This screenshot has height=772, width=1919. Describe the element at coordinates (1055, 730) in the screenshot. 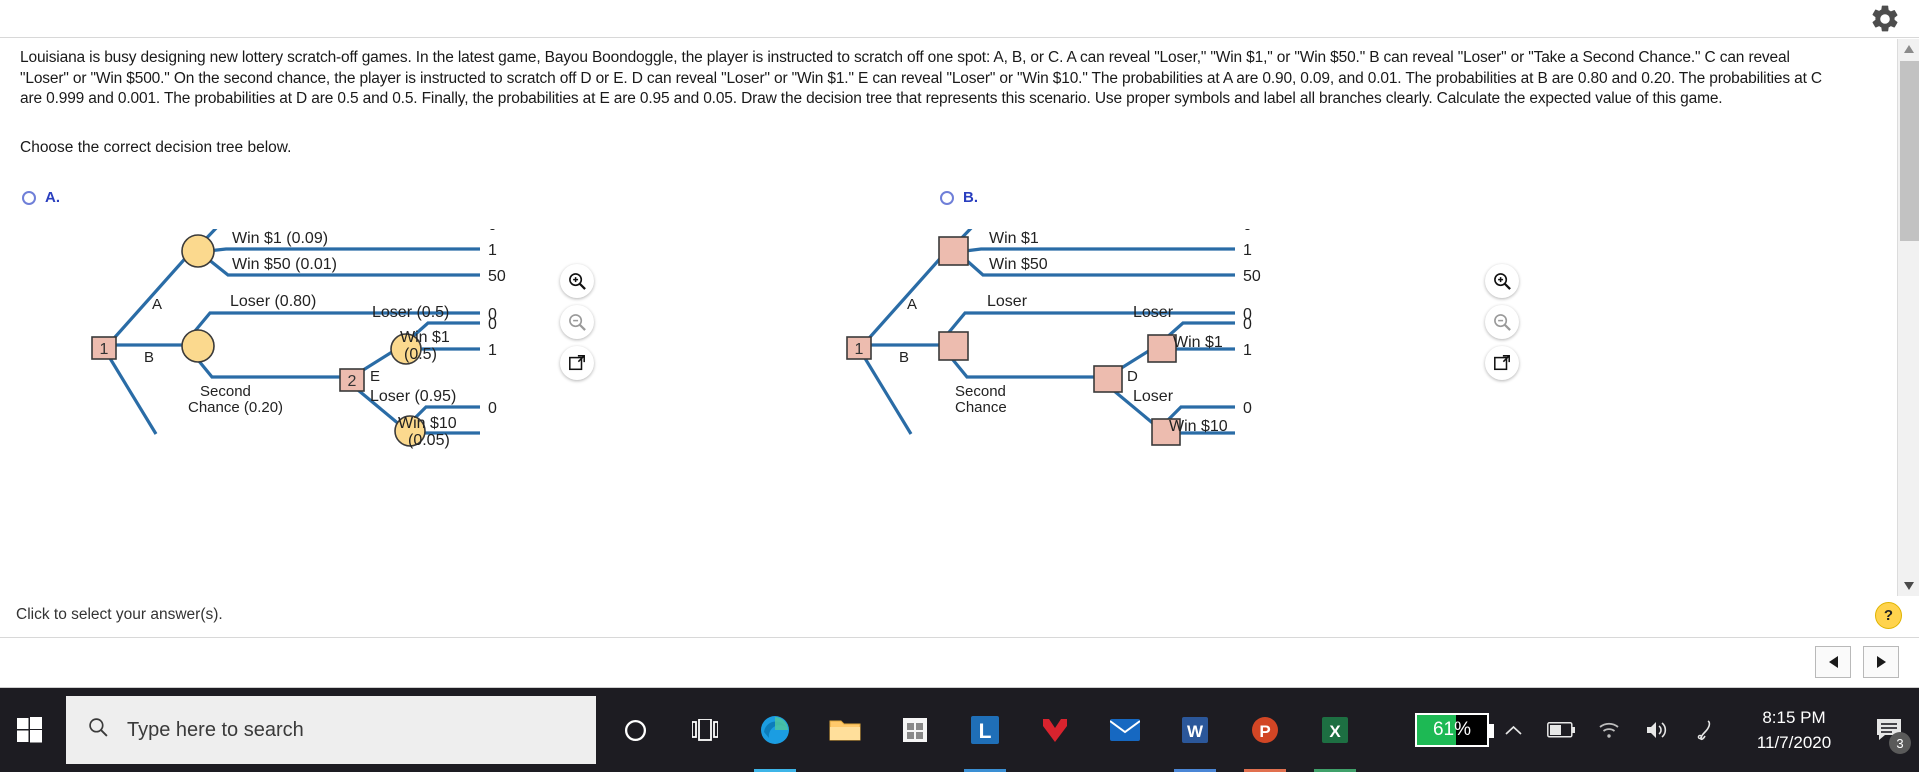

I see `mcafee-icon` at that location.